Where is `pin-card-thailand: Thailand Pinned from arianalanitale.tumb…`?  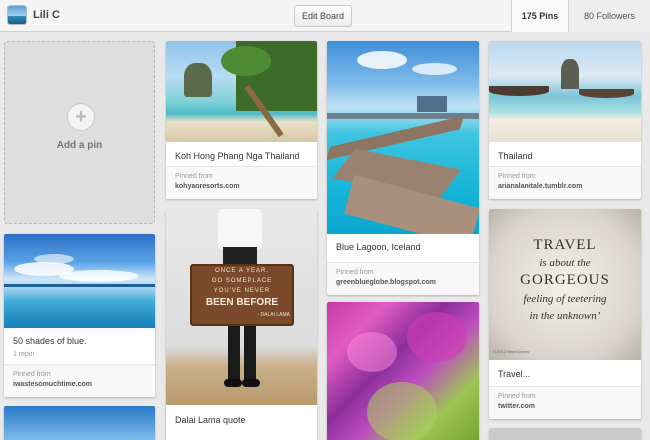 pin-card-thailand: Thailand Pinned from arianalanitale.tumb… is located at coordinates (565, 120).